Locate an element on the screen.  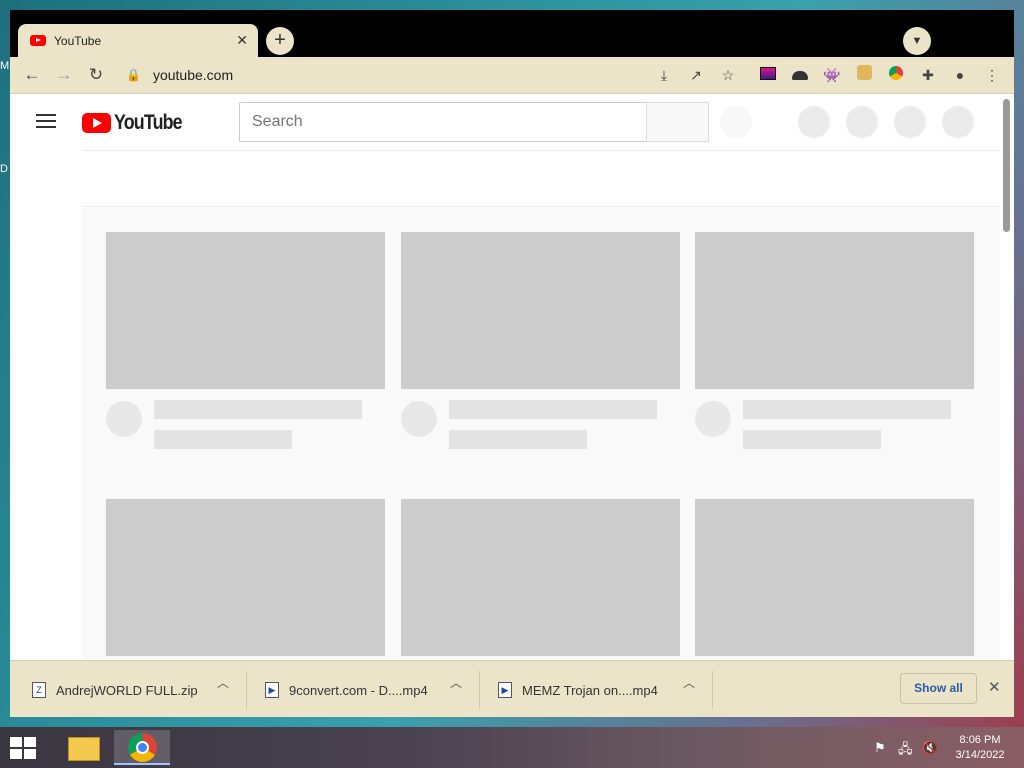
lock-icon: 🔒 is located at coordinates (133, 75).